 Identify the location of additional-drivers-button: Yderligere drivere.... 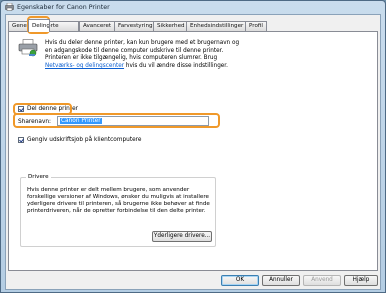
(182, 236).